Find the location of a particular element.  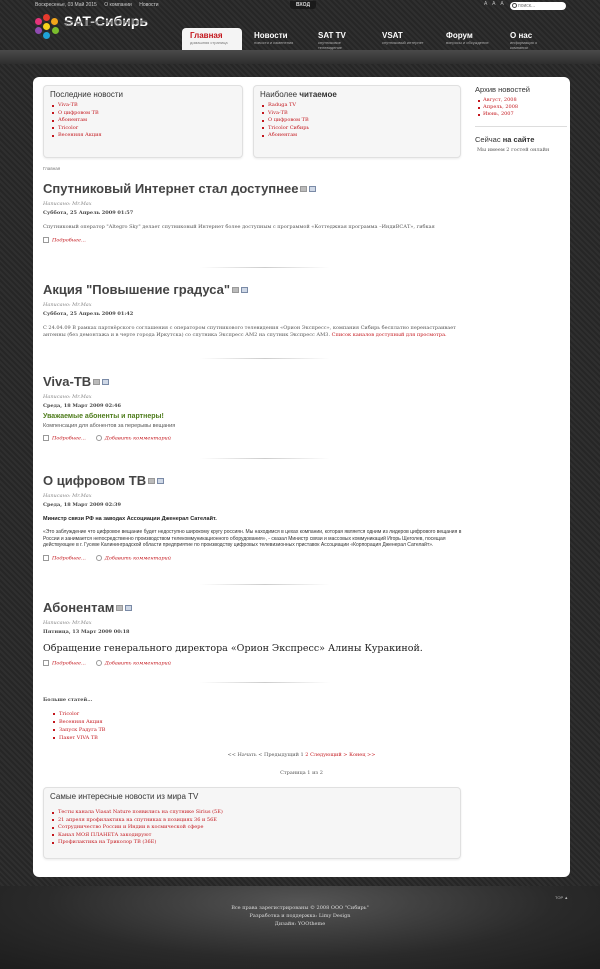

link-news: Новости is located at coordinates (148, 5).